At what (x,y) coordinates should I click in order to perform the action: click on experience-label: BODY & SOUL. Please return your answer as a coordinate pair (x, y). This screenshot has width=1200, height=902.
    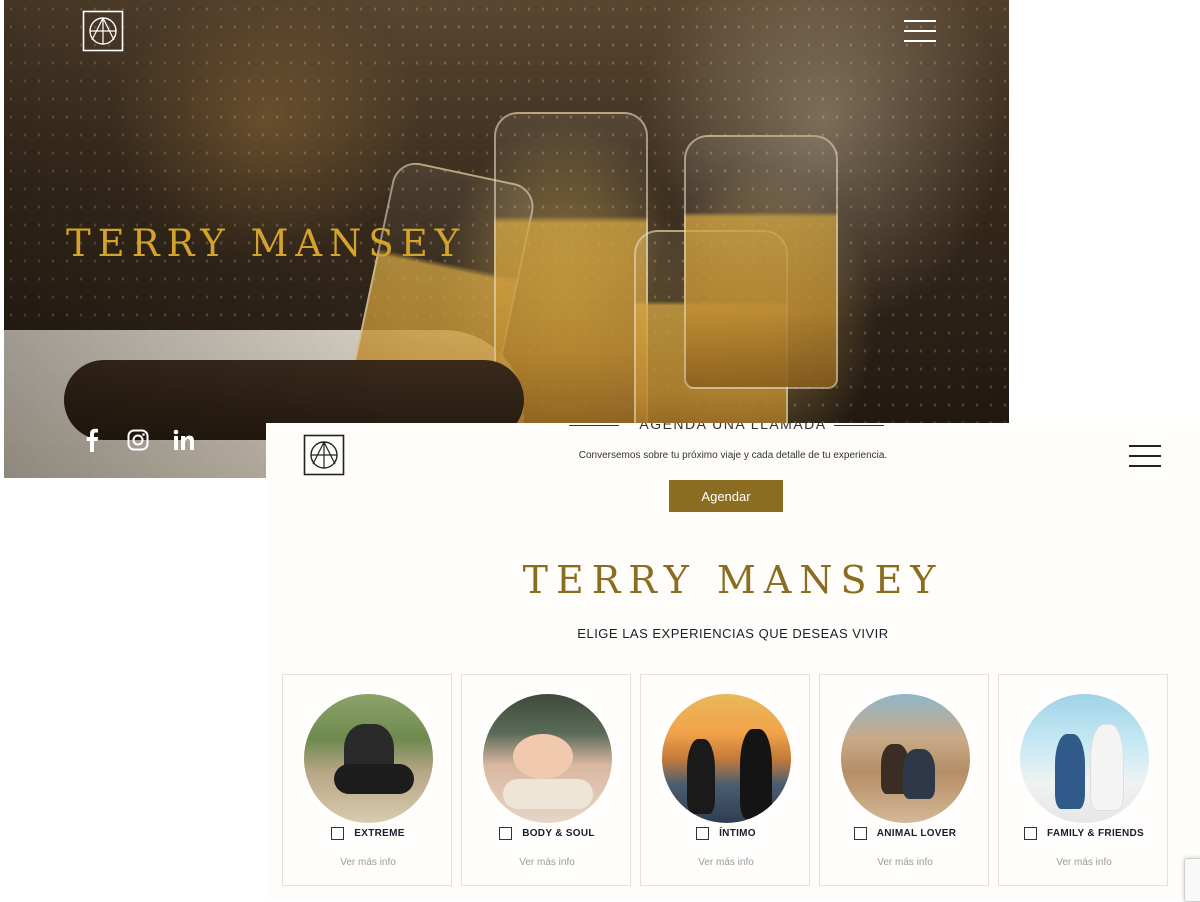
    Looking at the image, I should click on (558, 833).